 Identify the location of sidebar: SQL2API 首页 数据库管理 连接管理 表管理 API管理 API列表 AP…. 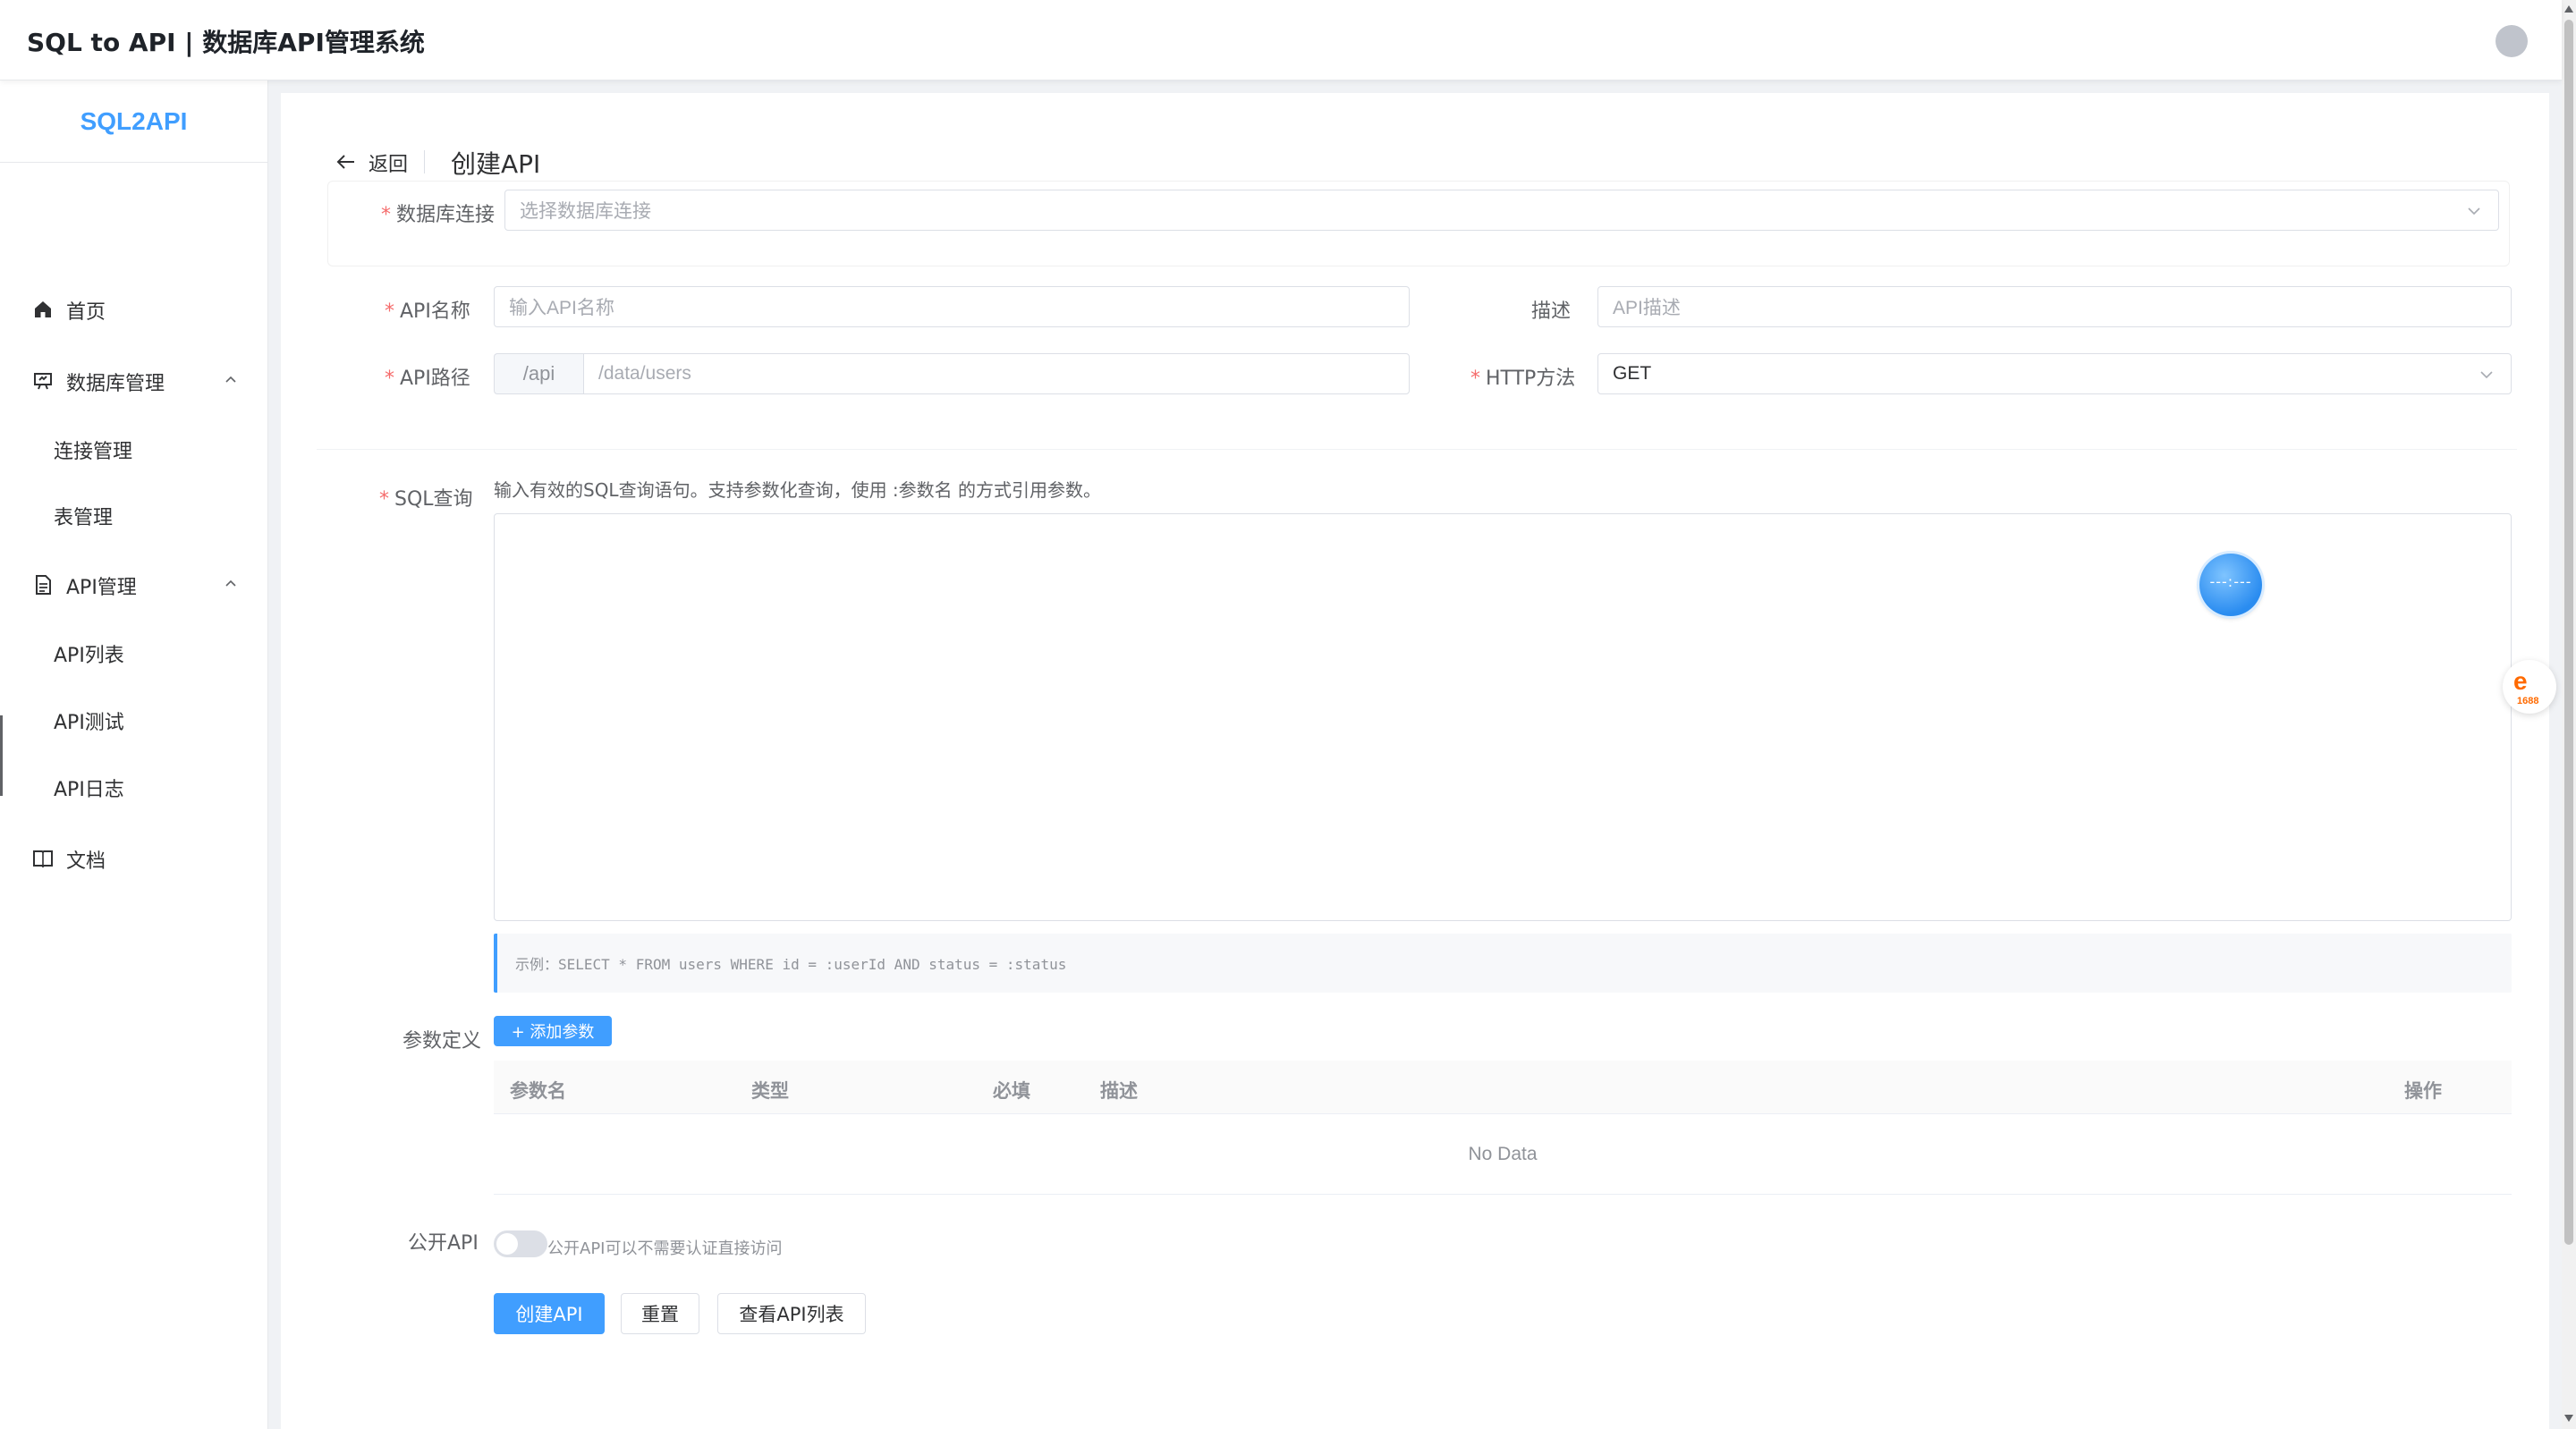
(134, 754).